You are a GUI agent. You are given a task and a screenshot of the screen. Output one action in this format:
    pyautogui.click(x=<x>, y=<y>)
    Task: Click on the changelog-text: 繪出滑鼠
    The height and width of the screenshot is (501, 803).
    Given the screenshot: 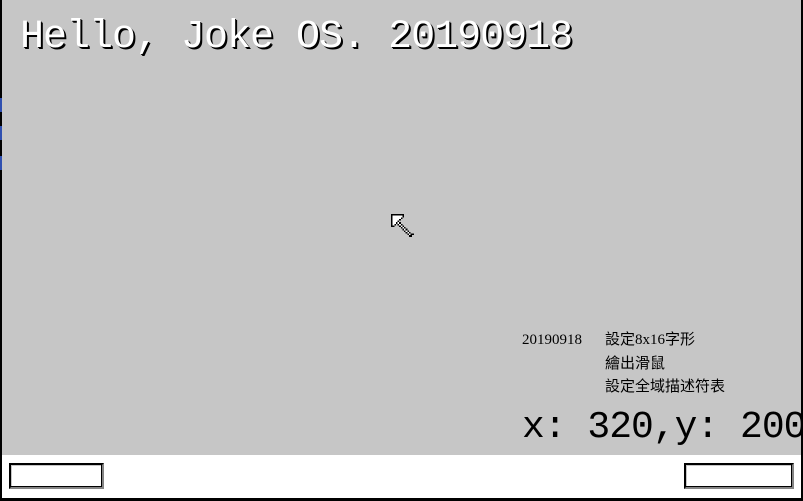 What is the action you would take?
    pyautogui.click(x=635, y=363)
    